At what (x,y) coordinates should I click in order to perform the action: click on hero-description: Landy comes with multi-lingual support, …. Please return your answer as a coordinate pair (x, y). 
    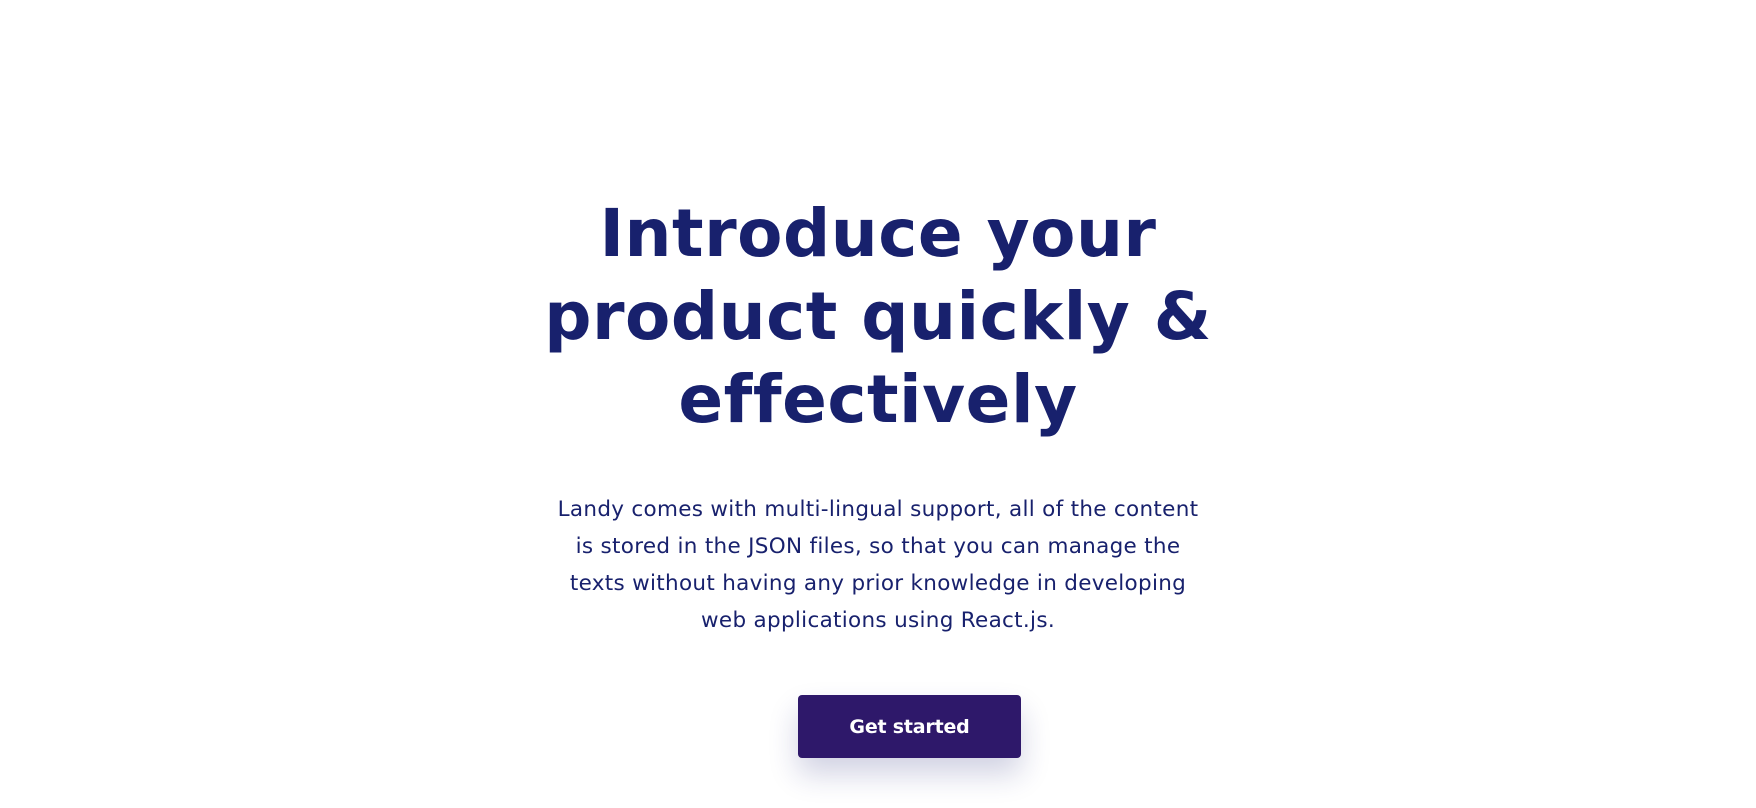
    Looking at the image, I should click on (878, 565).